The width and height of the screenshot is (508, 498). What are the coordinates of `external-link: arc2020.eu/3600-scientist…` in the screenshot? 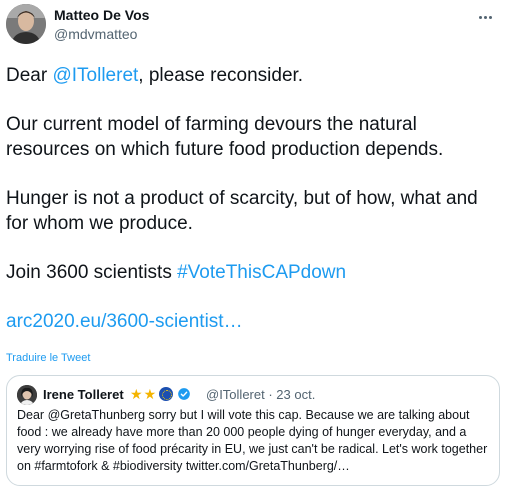 It's located at (124, 321).